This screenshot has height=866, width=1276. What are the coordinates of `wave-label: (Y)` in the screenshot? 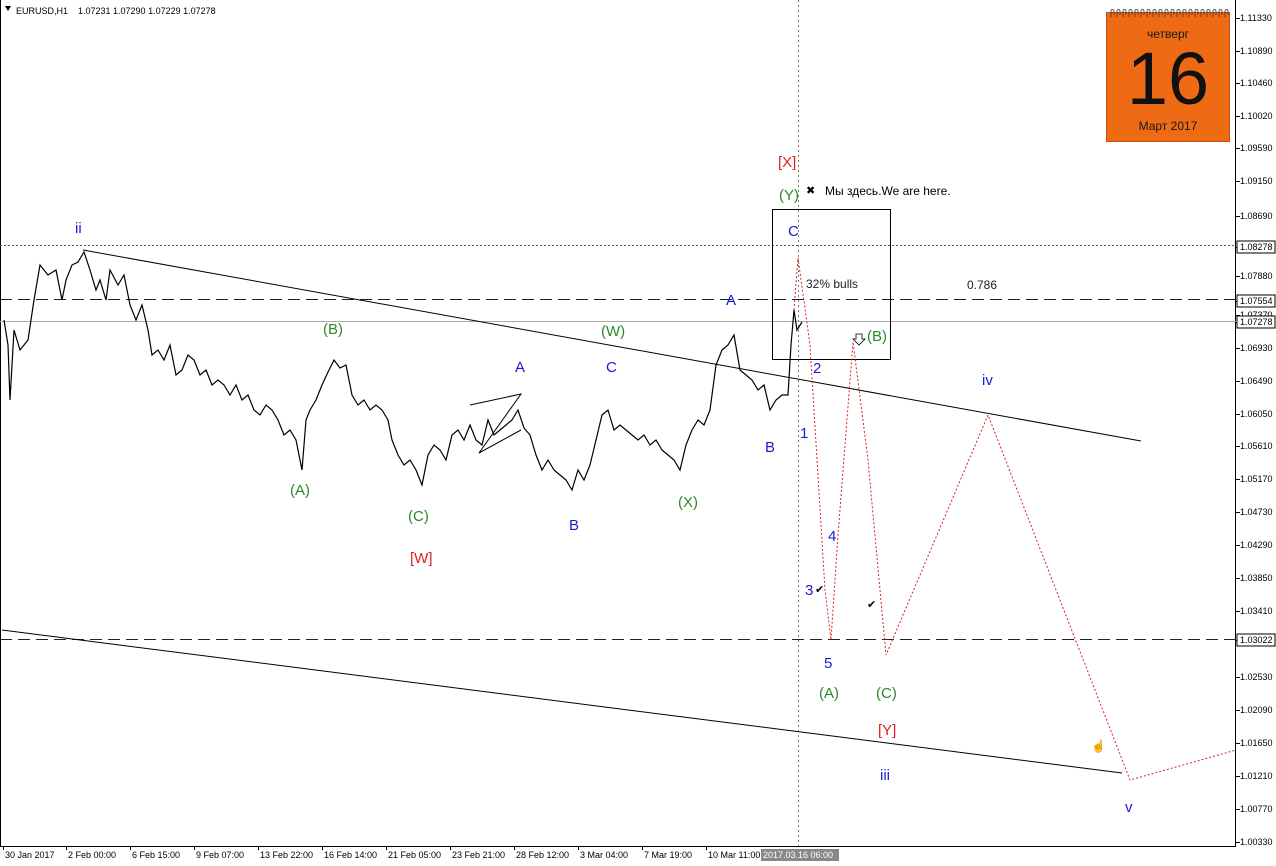 It's located at (789, 195).